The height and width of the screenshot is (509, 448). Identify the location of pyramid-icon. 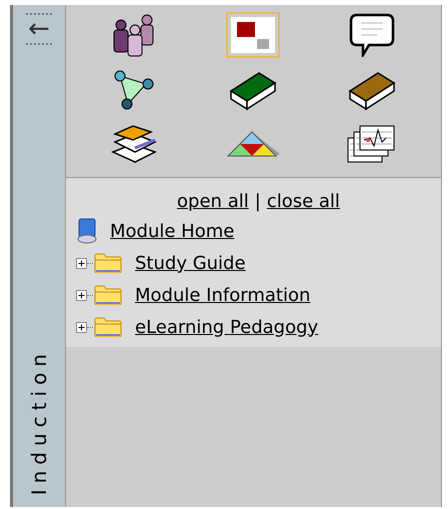
(253, 144).